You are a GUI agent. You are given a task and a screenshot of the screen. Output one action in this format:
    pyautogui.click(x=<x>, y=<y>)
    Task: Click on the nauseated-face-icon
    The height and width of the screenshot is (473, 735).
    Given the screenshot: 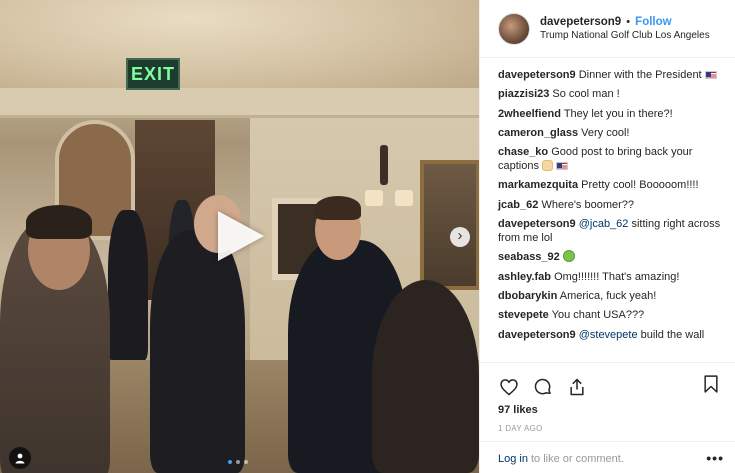 What is the action you would take?
    pyautogui.click(x=568, y=256)
    